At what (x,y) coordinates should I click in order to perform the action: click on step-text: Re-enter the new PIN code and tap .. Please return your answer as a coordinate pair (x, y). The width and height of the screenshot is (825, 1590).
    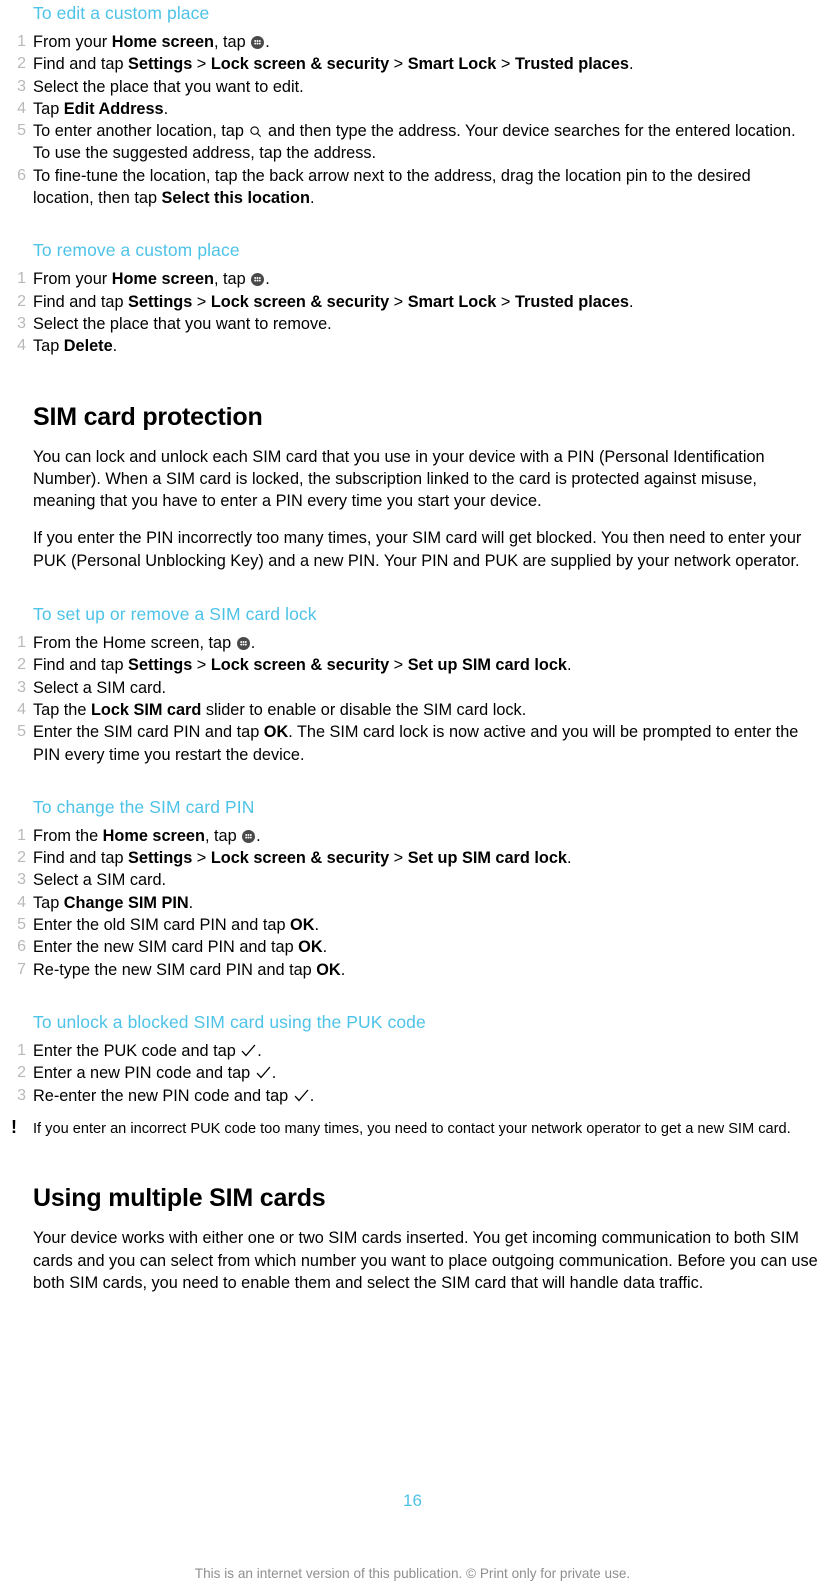
    Looking at the image, I should click on (174, 1095).